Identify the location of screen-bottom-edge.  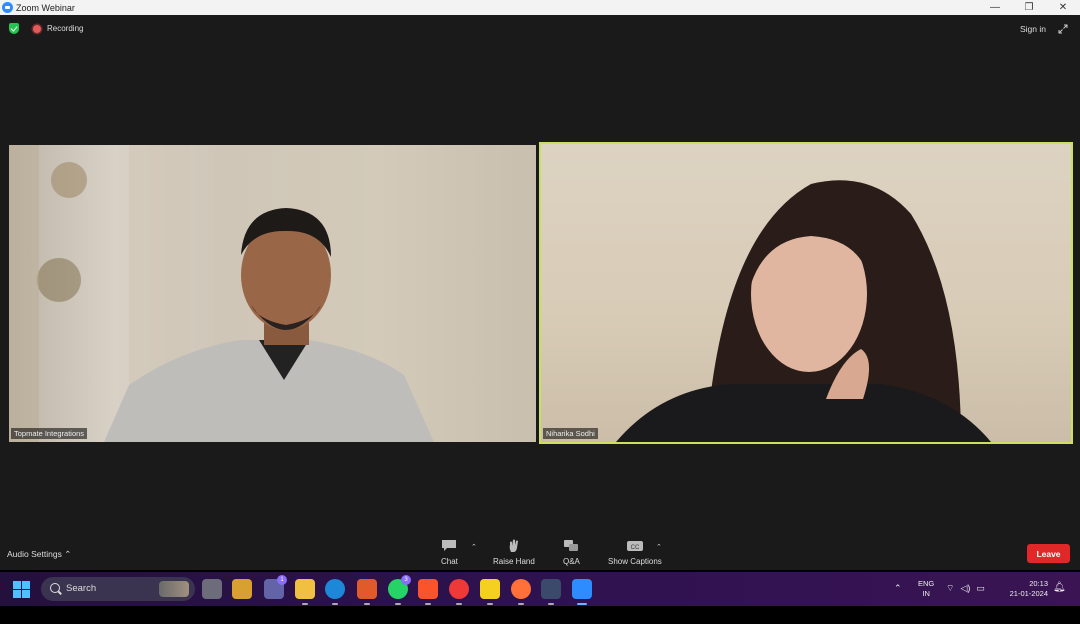
(540, 615).